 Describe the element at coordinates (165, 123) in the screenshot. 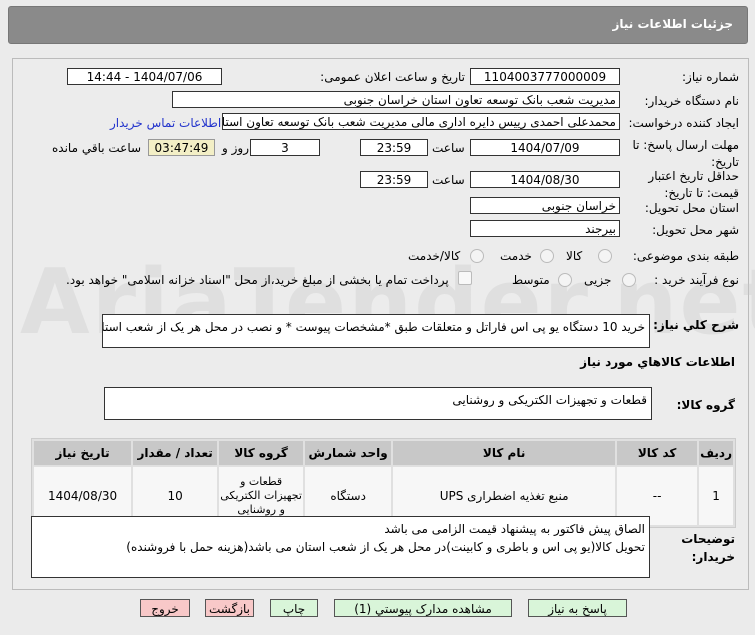

I see `contact-buyer-link: اطلاعات تماس خریدار` at that location.